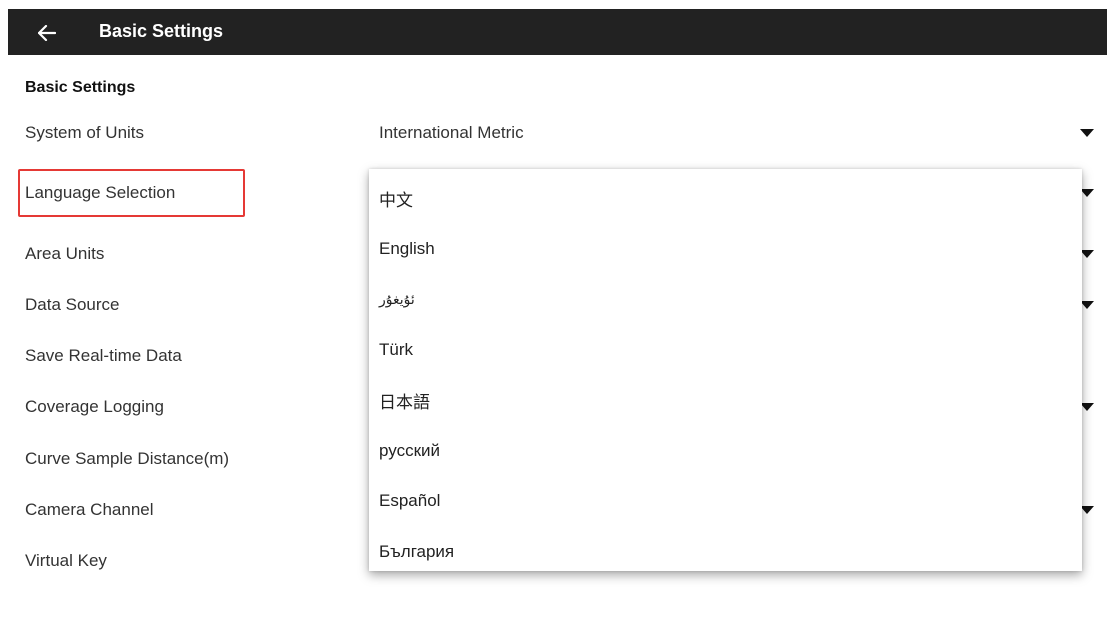 The width and height of the screenshot is (1107, 625). I want to click on setting-value: International Metric, so click(451, 133).